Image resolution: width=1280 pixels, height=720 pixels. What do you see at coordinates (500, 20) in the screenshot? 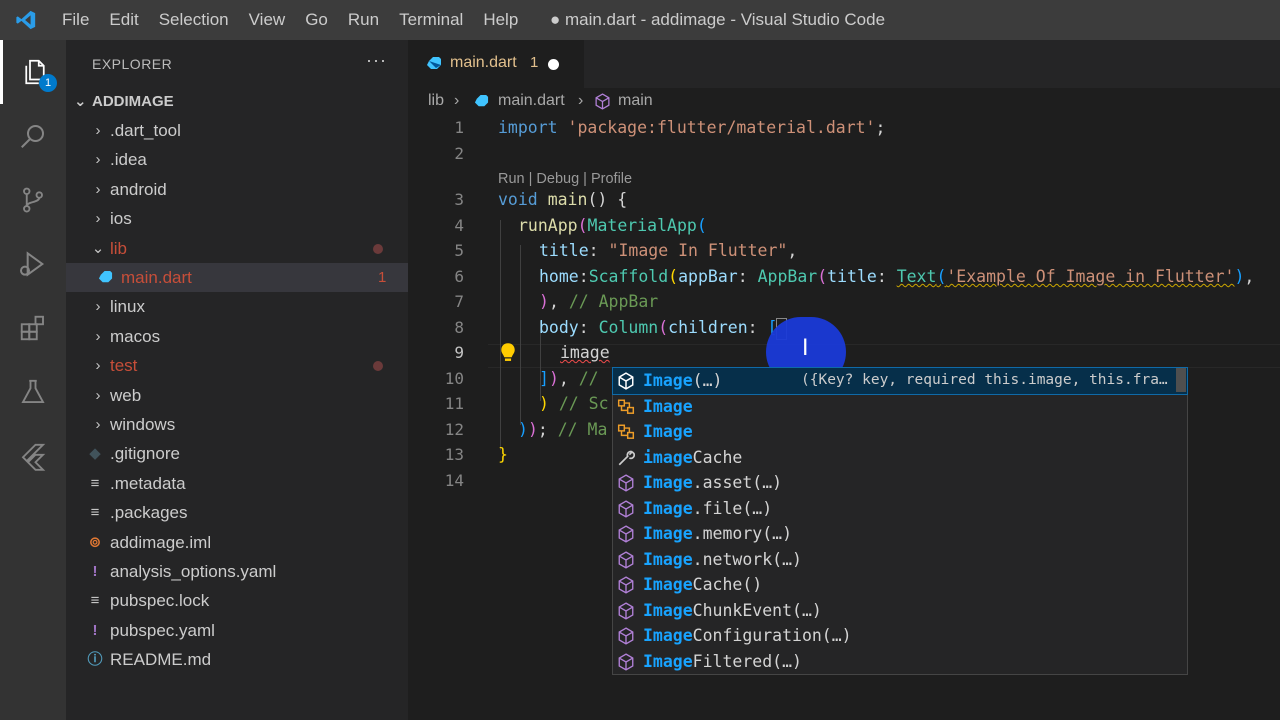
I see `menu-help: Help` at bounding box center [500, 20].